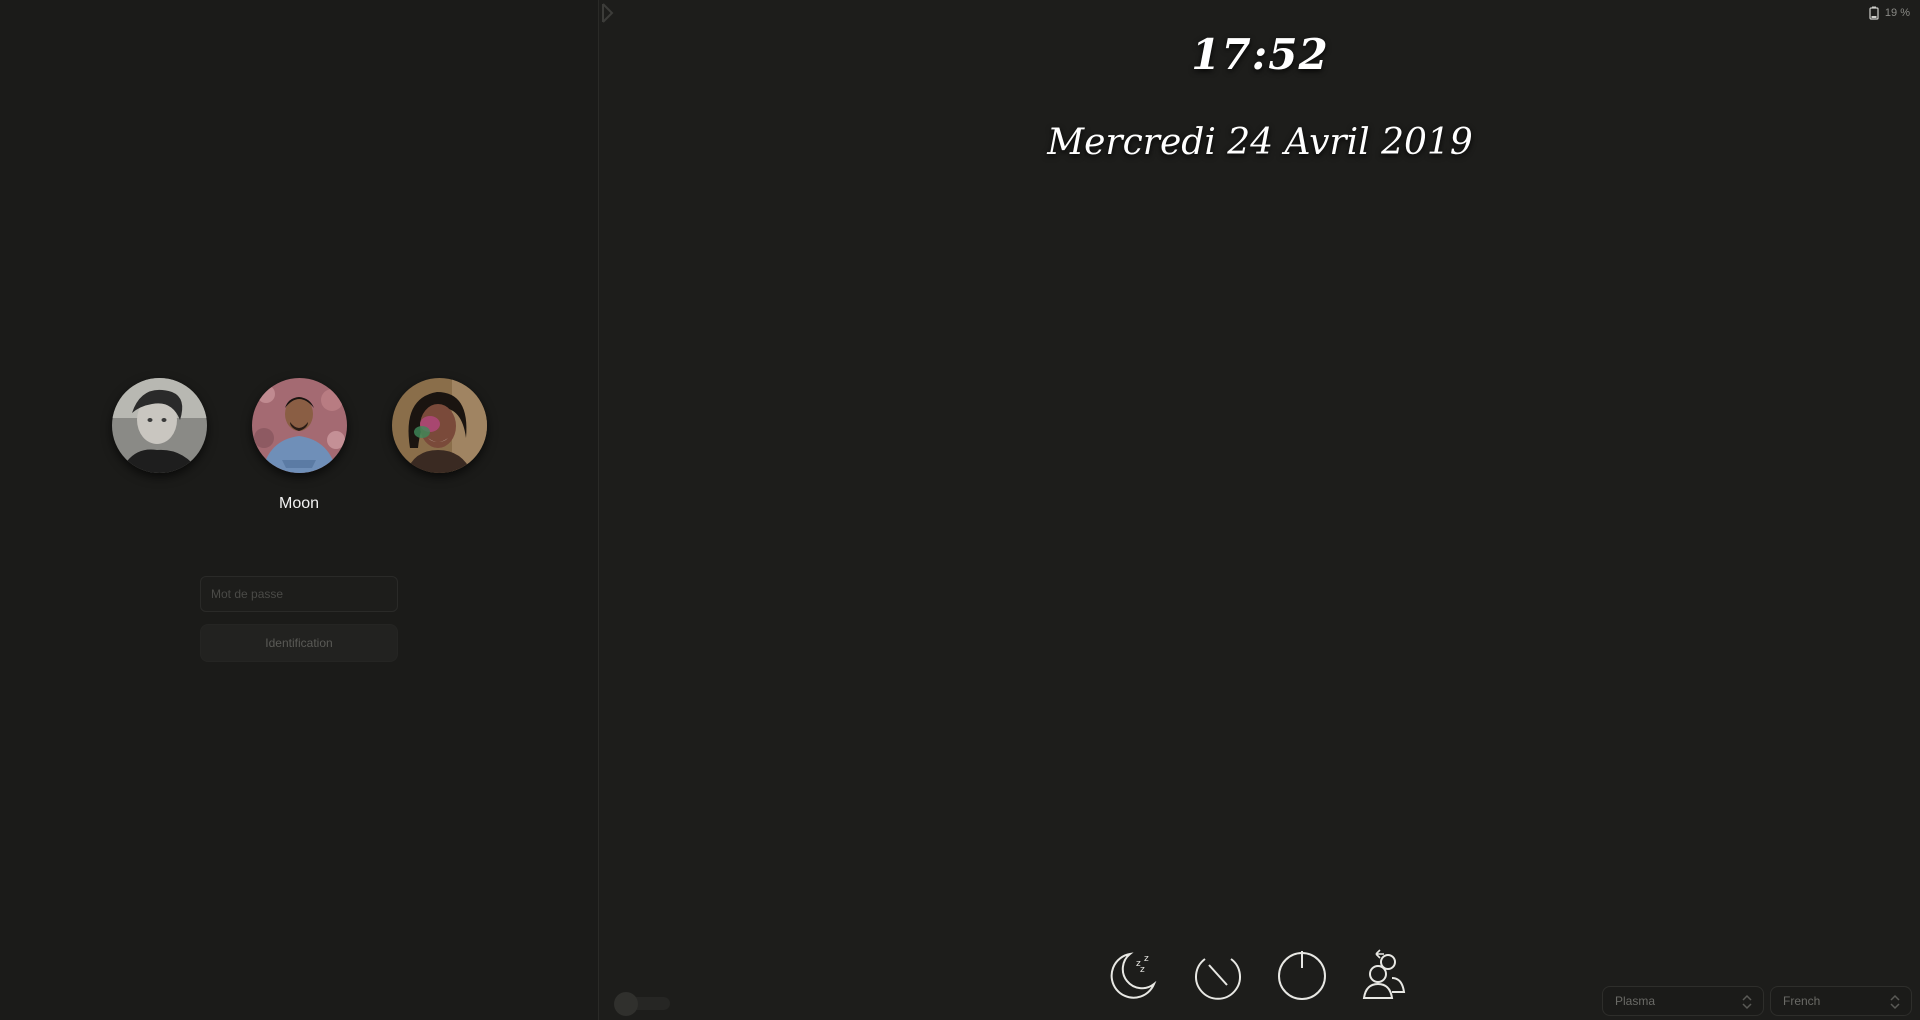 Image resolution: width=1920 pixels, height=1020 pixels. I want to click on battery-indicator: 19 %, so click(1889, 13).